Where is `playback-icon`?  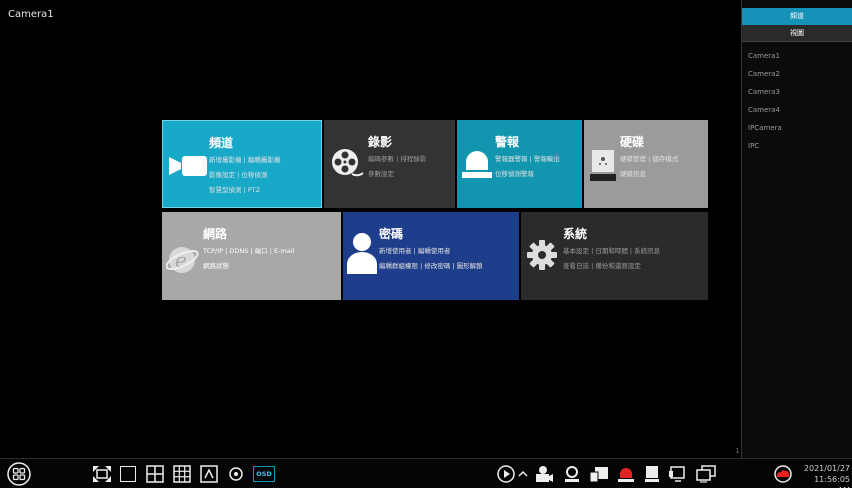 playback-icon is located at coordinates (506, 474).